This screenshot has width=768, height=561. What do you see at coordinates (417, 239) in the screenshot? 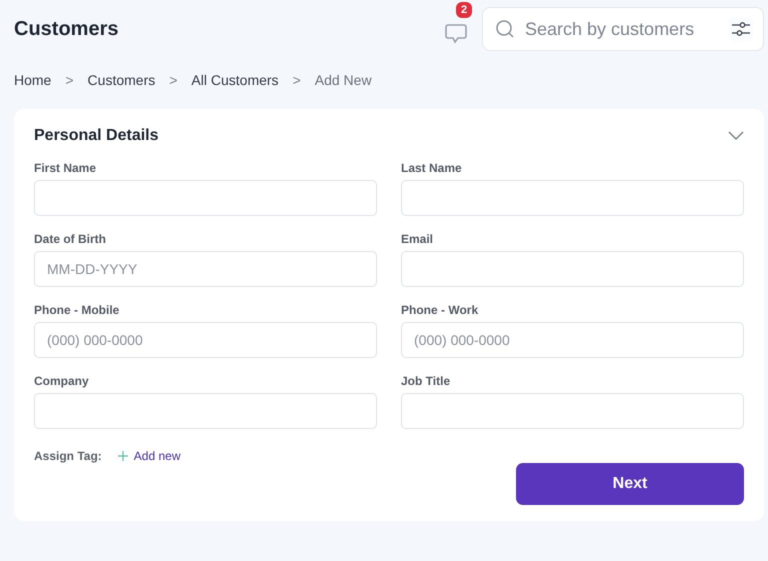
I see `field-label: Email` at bounding box center [417, 239].